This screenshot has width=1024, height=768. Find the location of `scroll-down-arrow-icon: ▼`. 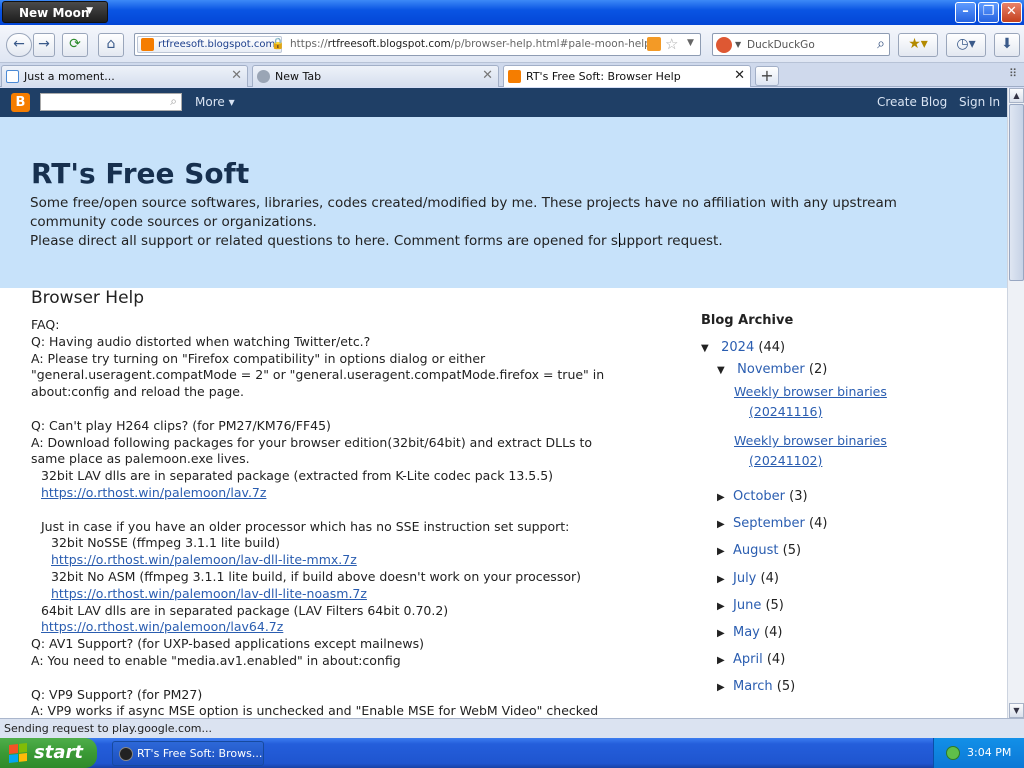

scroll-down-arrow-icon: ▼ is located at coordinates (1016, 710).